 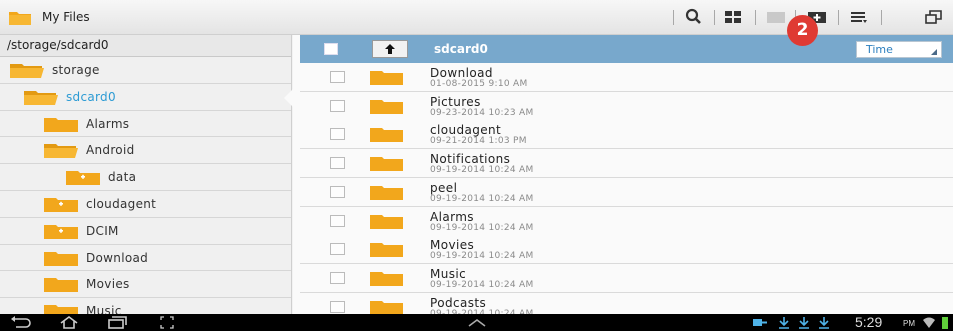 I want to click on recent-apps-icon, so click(x=117, y=322).